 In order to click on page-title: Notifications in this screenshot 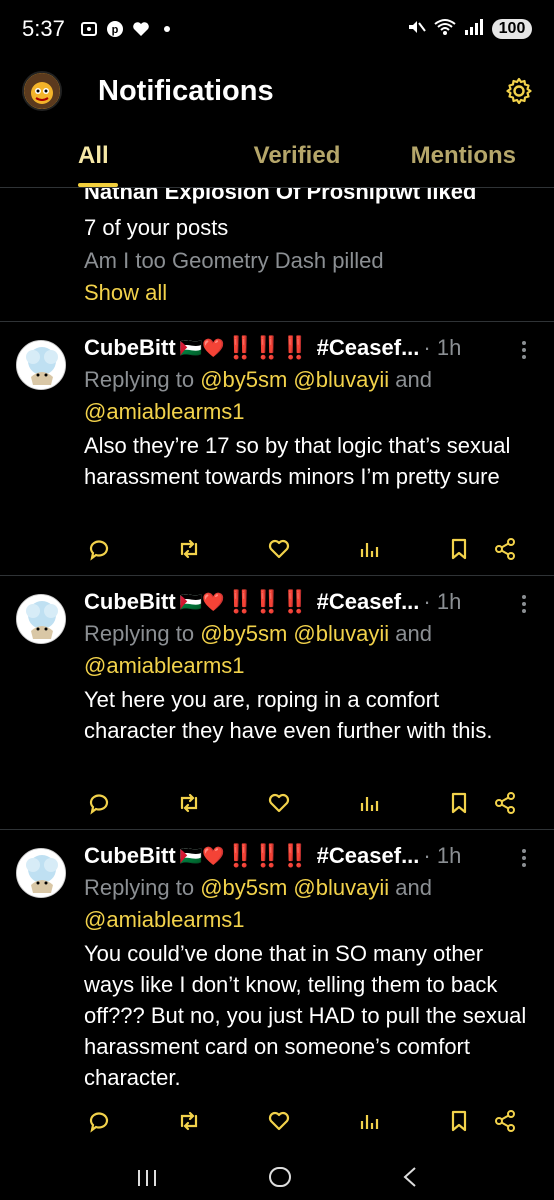, I will do `click(186, 90)`.